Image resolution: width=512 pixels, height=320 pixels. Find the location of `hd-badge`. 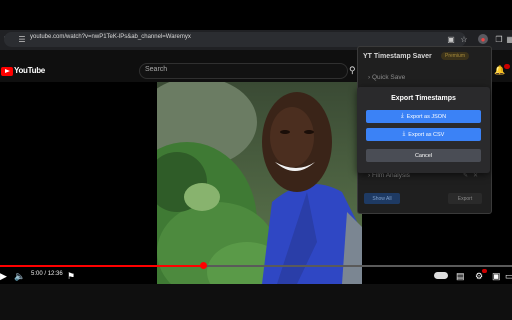

hd-badge is located at coordinates (484, 271).